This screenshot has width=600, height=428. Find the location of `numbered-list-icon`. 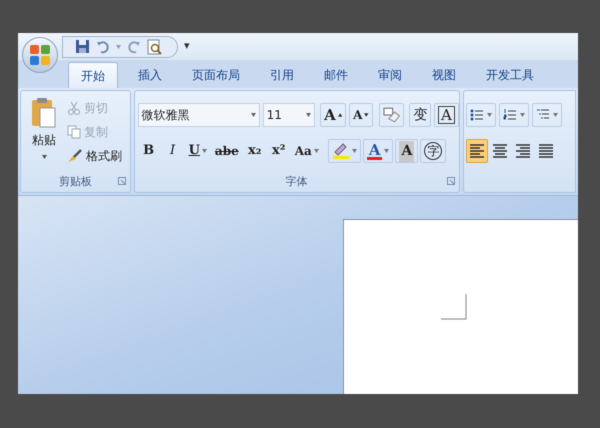

numbered-list-icon is located at coordinates (509, 115).